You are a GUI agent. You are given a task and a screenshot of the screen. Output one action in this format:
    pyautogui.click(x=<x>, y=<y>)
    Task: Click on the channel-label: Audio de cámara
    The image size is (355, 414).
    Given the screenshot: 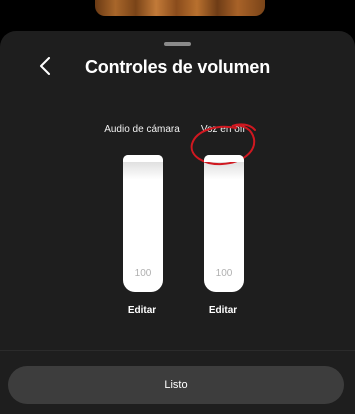 What is the action you would take?
    pyautogui.click(x=142, y=129)
    